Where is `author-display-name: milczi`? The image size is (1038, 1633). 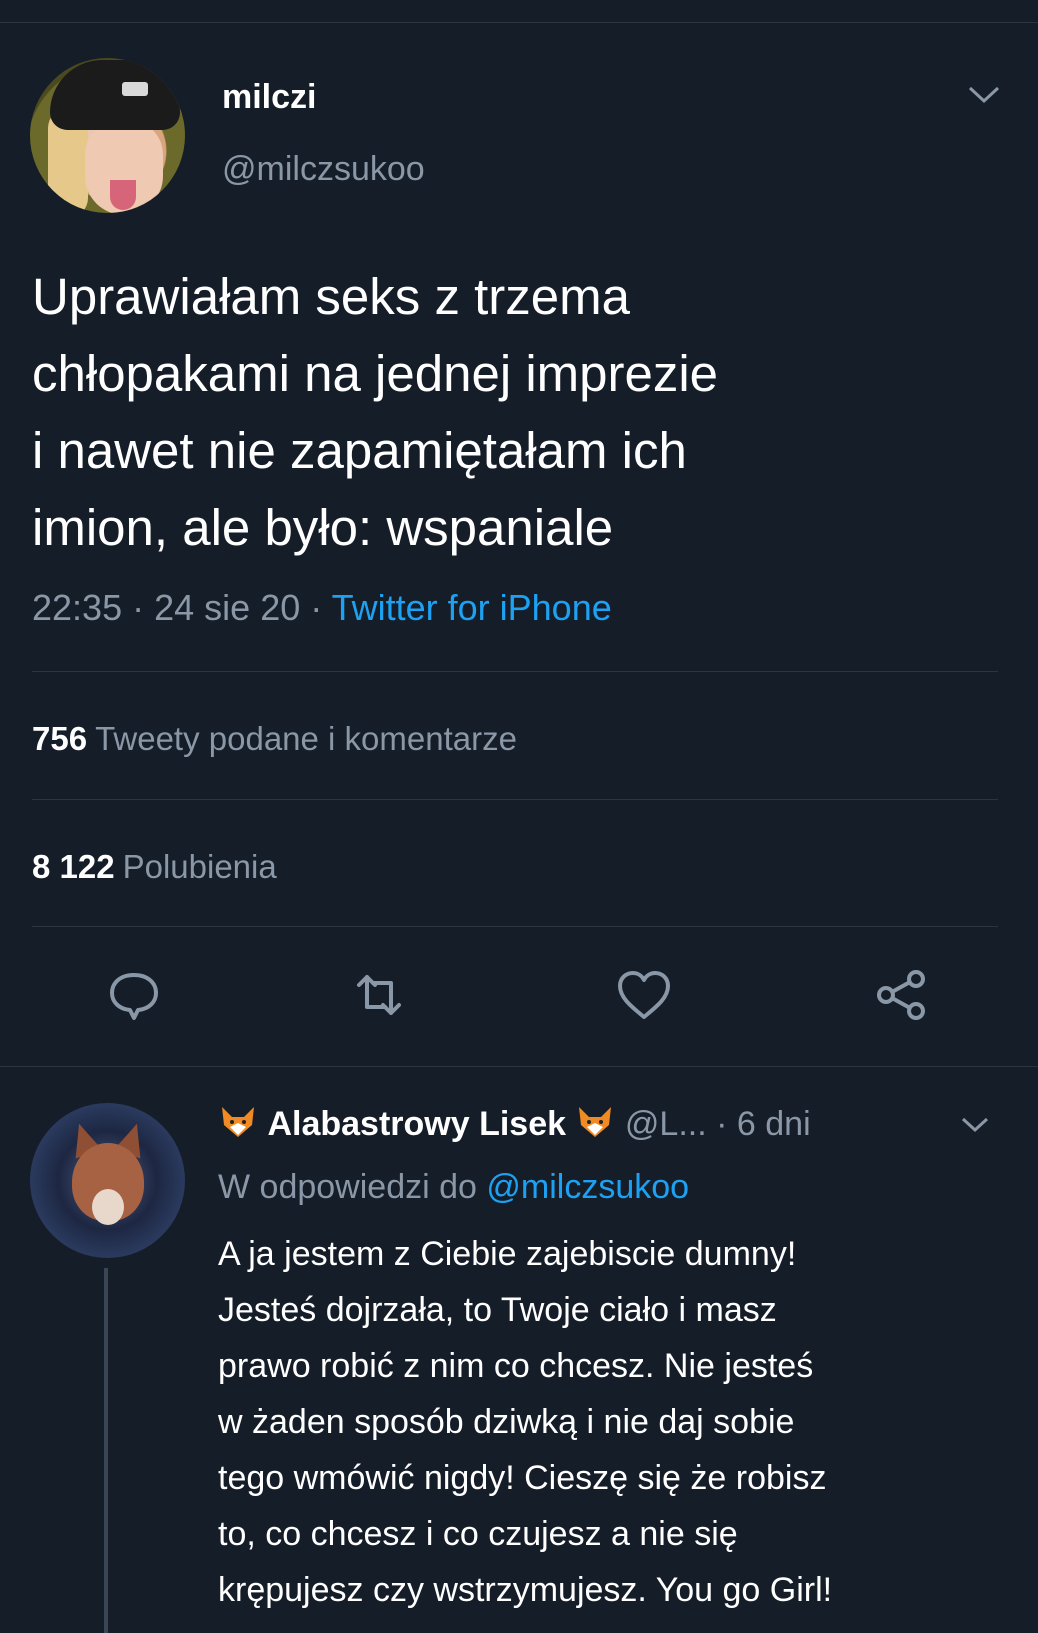 author-display-name: milczi is located at coordinates (269, 97).